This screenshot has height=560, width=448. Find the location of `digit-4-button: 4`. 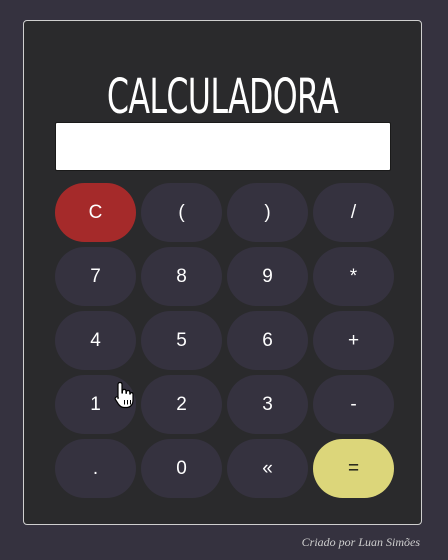

digit-4-button: 4 is located at coordinates (95, 340).